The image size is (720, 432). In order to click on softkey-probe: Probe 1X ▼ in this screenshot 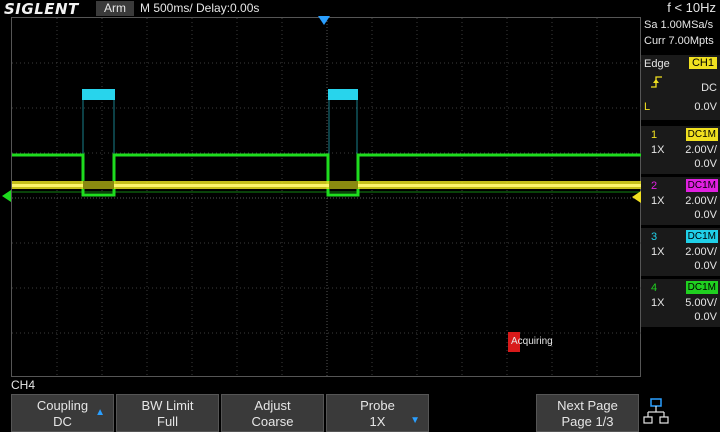, I will do `click(377, 413)`.